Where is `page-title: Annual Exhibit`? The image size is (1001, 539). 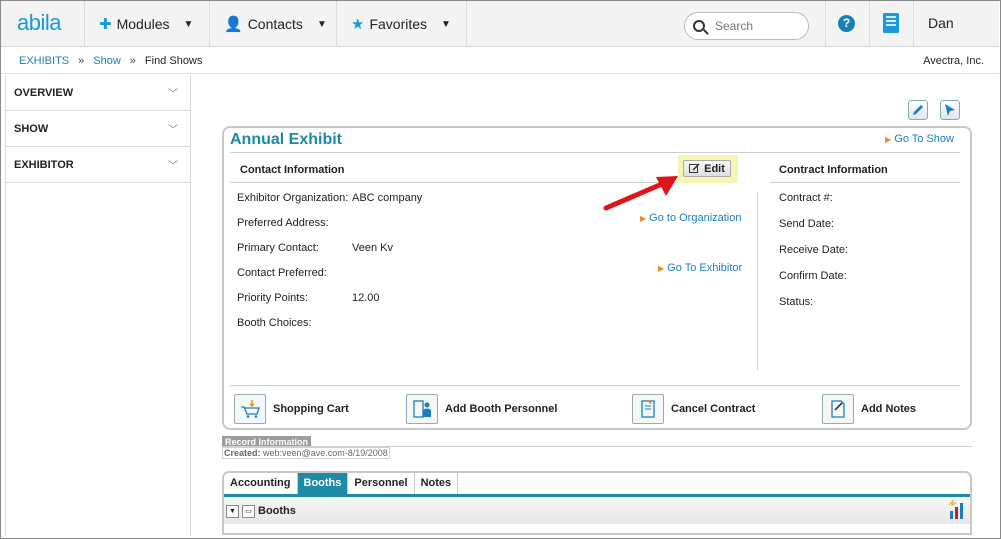 page-title: Annual Exhibit is located at coordinates (286, 139).